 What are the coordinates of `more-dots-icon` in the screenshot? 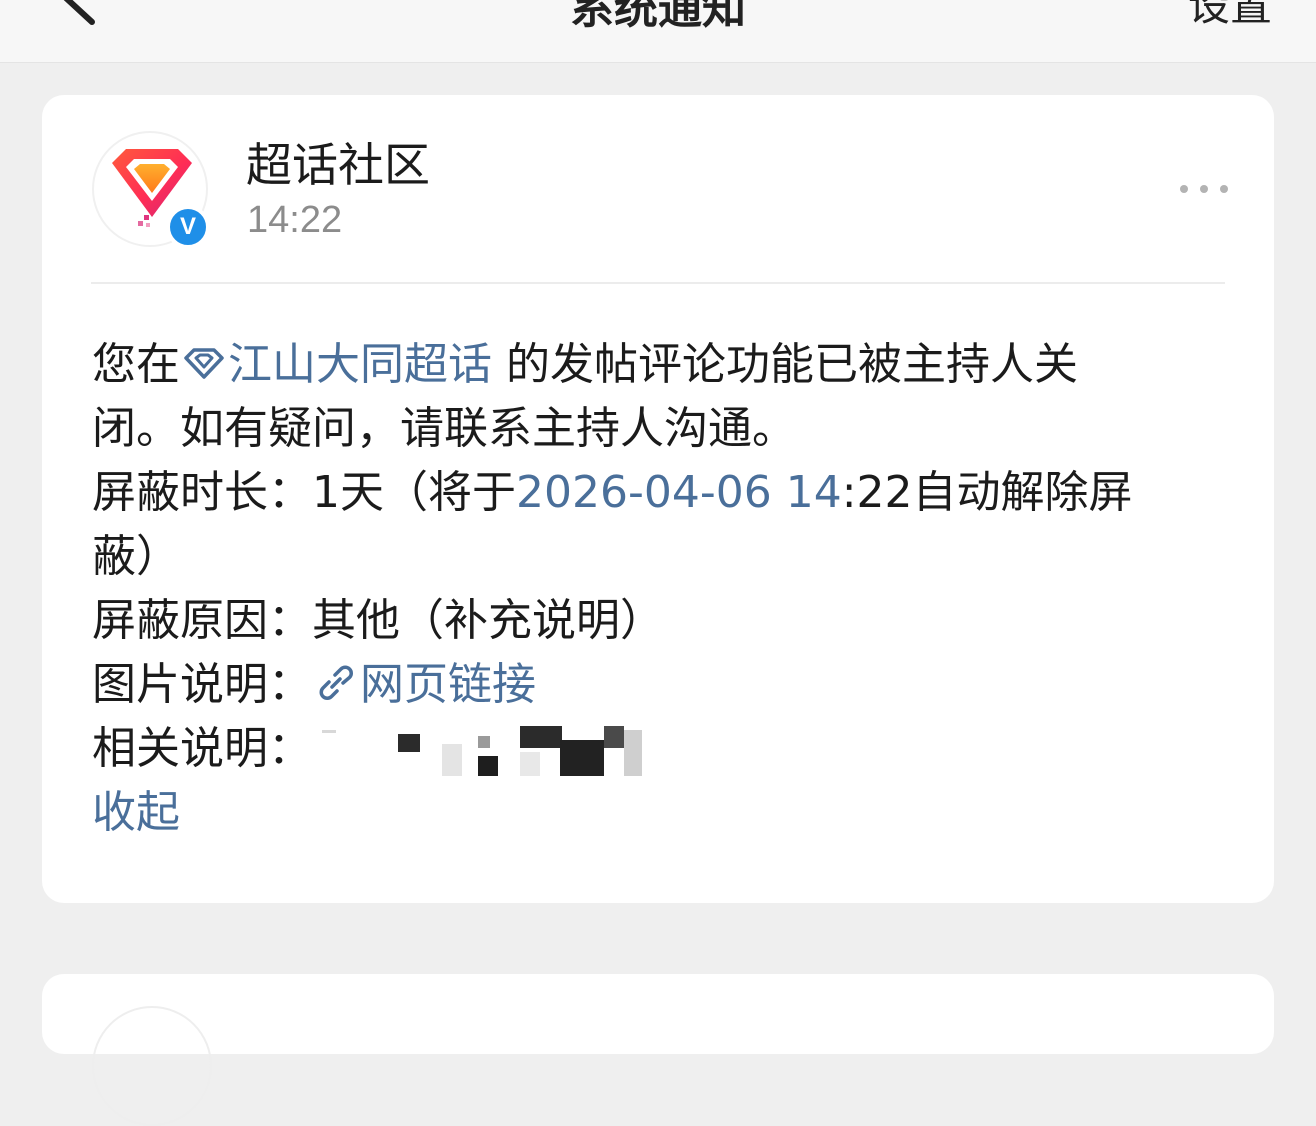 It's located at (1204, 189).